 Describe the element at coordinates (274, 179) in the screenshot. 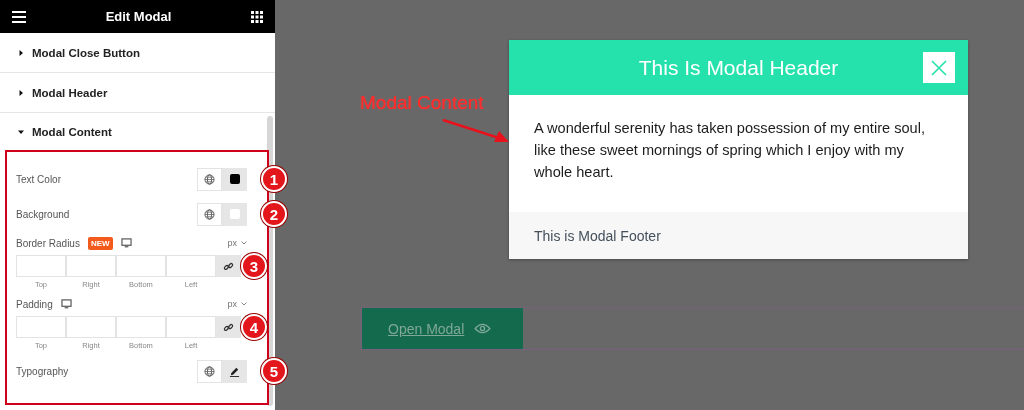

I see `step-marker: 1` at that location.